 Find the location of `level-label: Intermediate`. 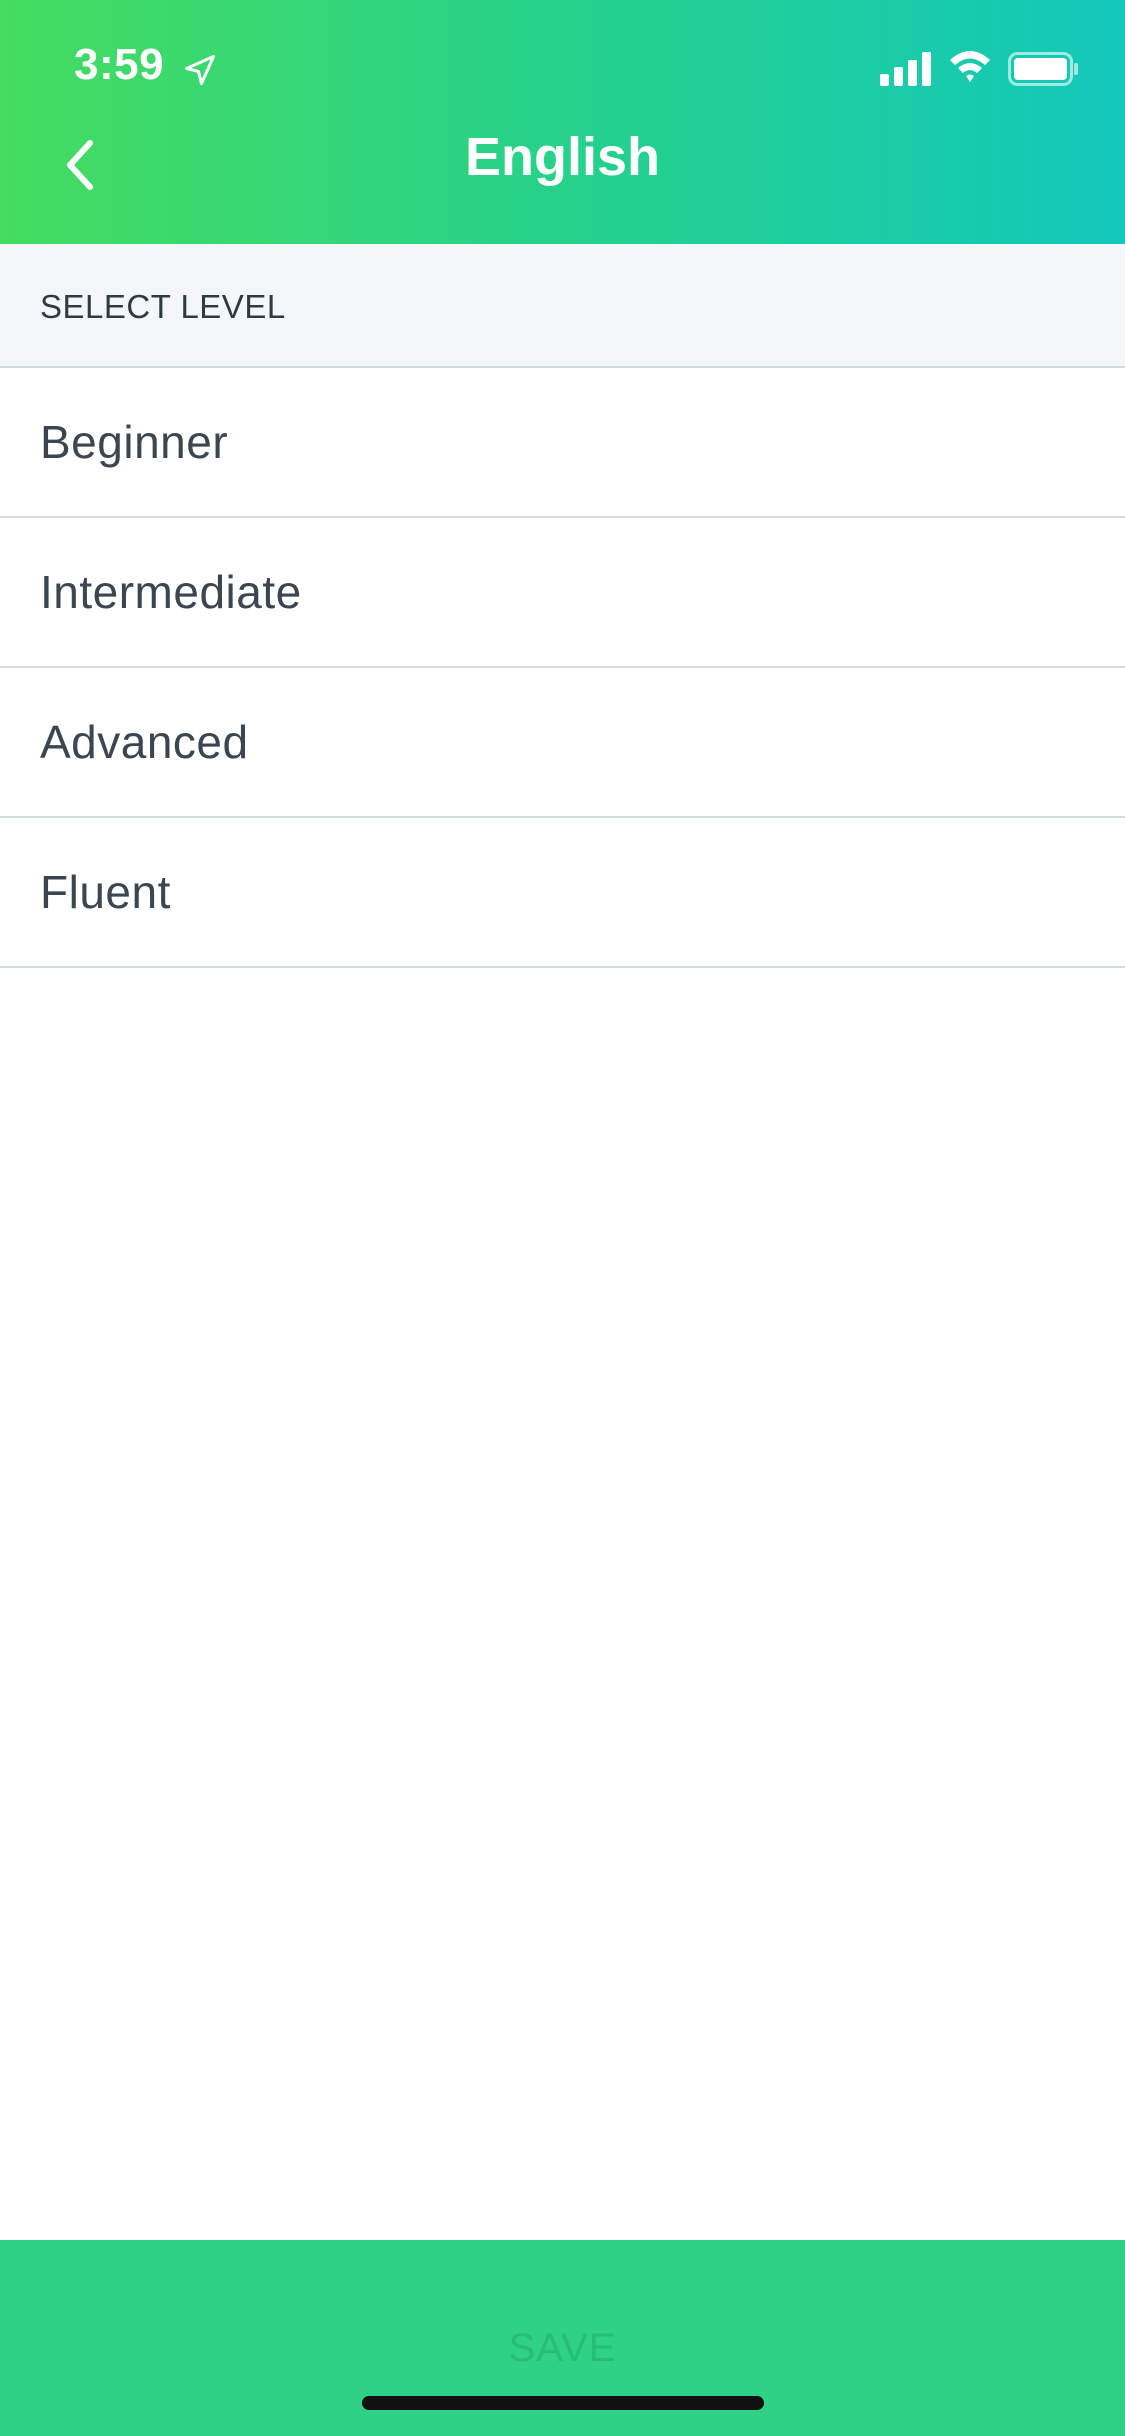

level-label: Intermediate is located at coordinates (171, 592).